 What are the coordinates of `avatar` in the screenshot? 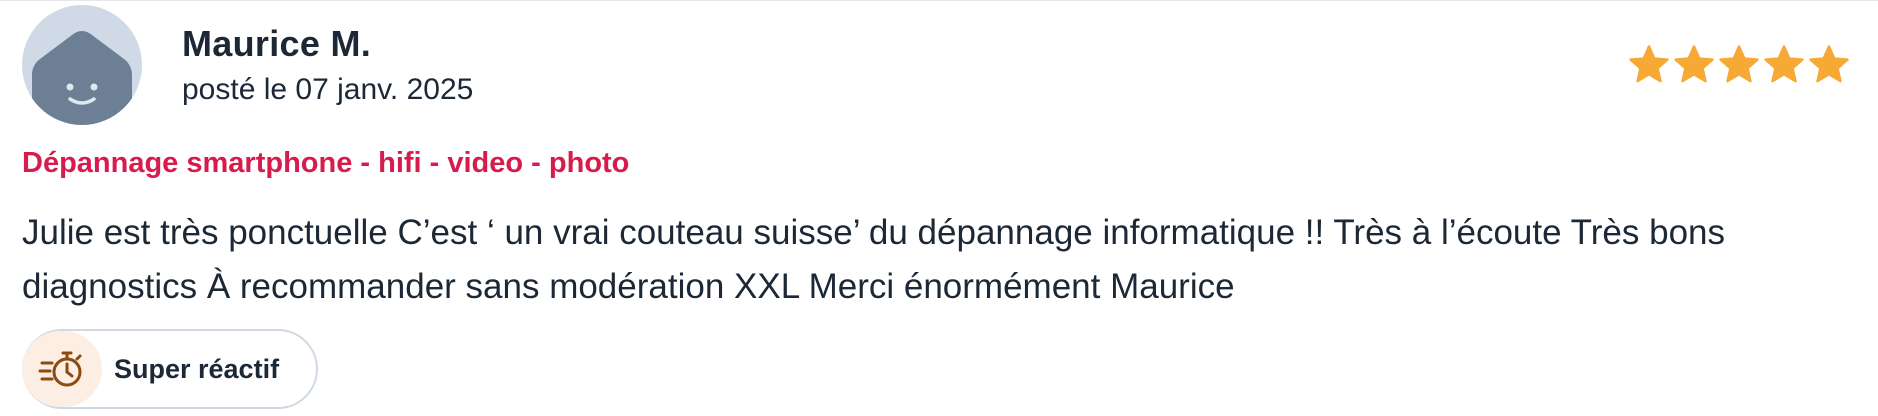 It's located at (82, 65).